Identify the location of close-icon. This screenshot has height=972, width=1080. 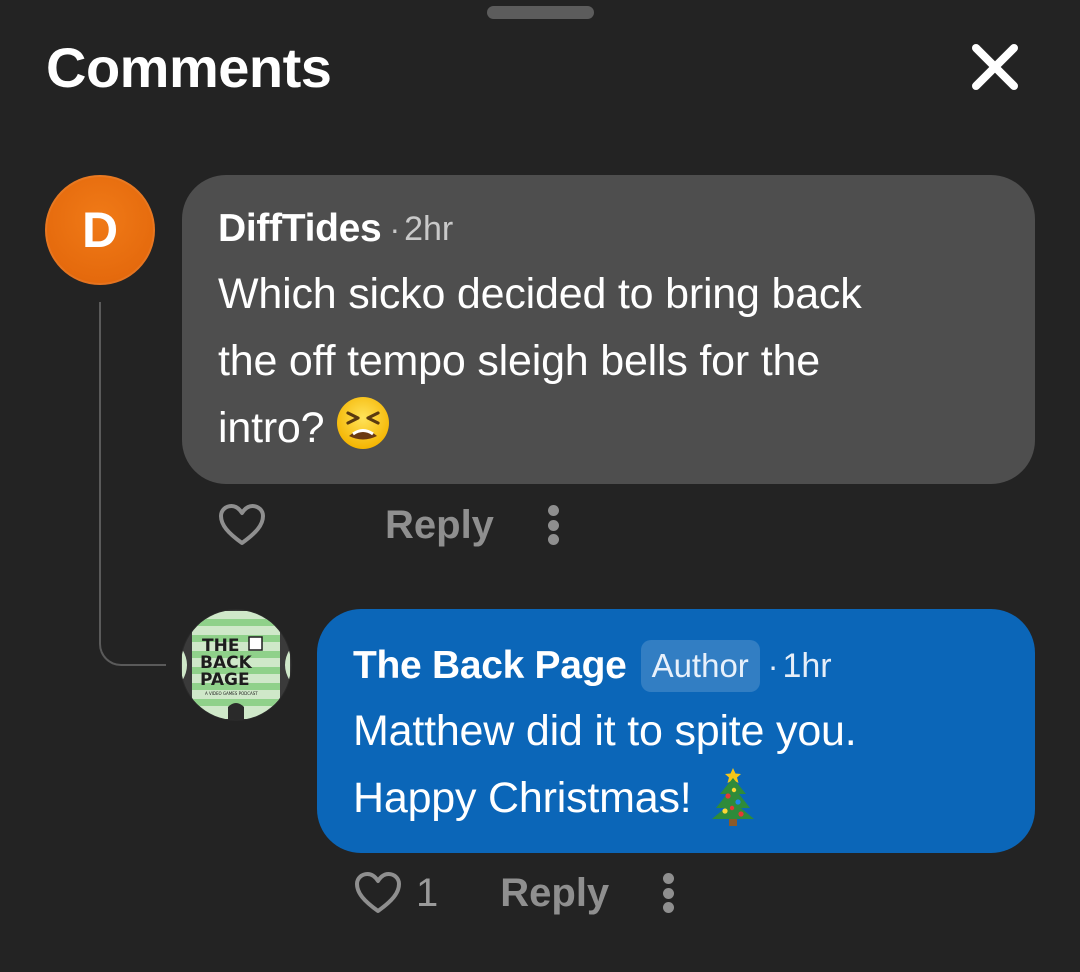
(995, 67).